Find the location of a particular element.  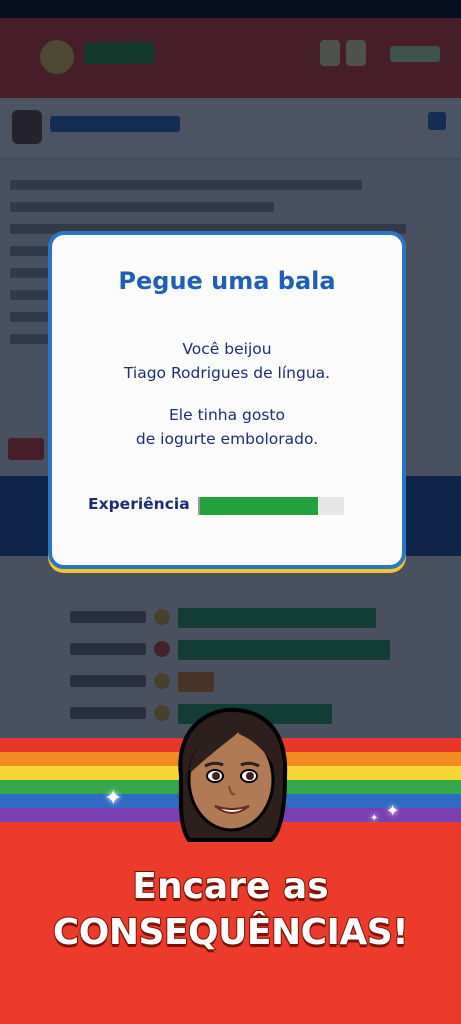

female-avatar-icon is located at coordinates (233, 774).